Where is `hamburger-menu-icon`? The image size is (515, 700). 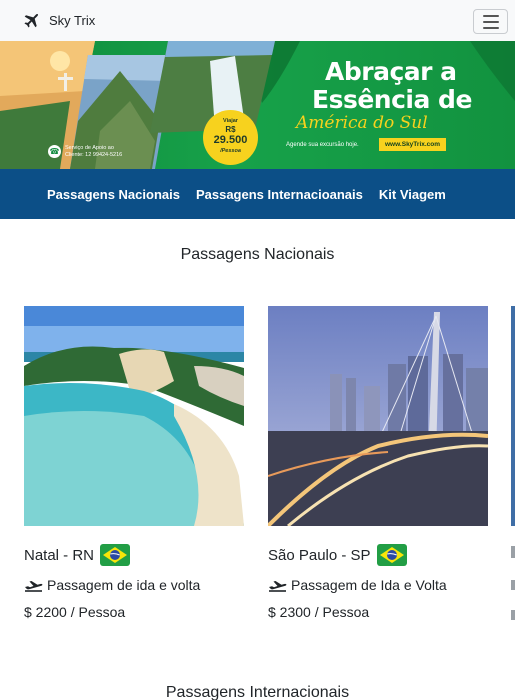 hamburger-menu-icon is located at coordinates (490, 15).